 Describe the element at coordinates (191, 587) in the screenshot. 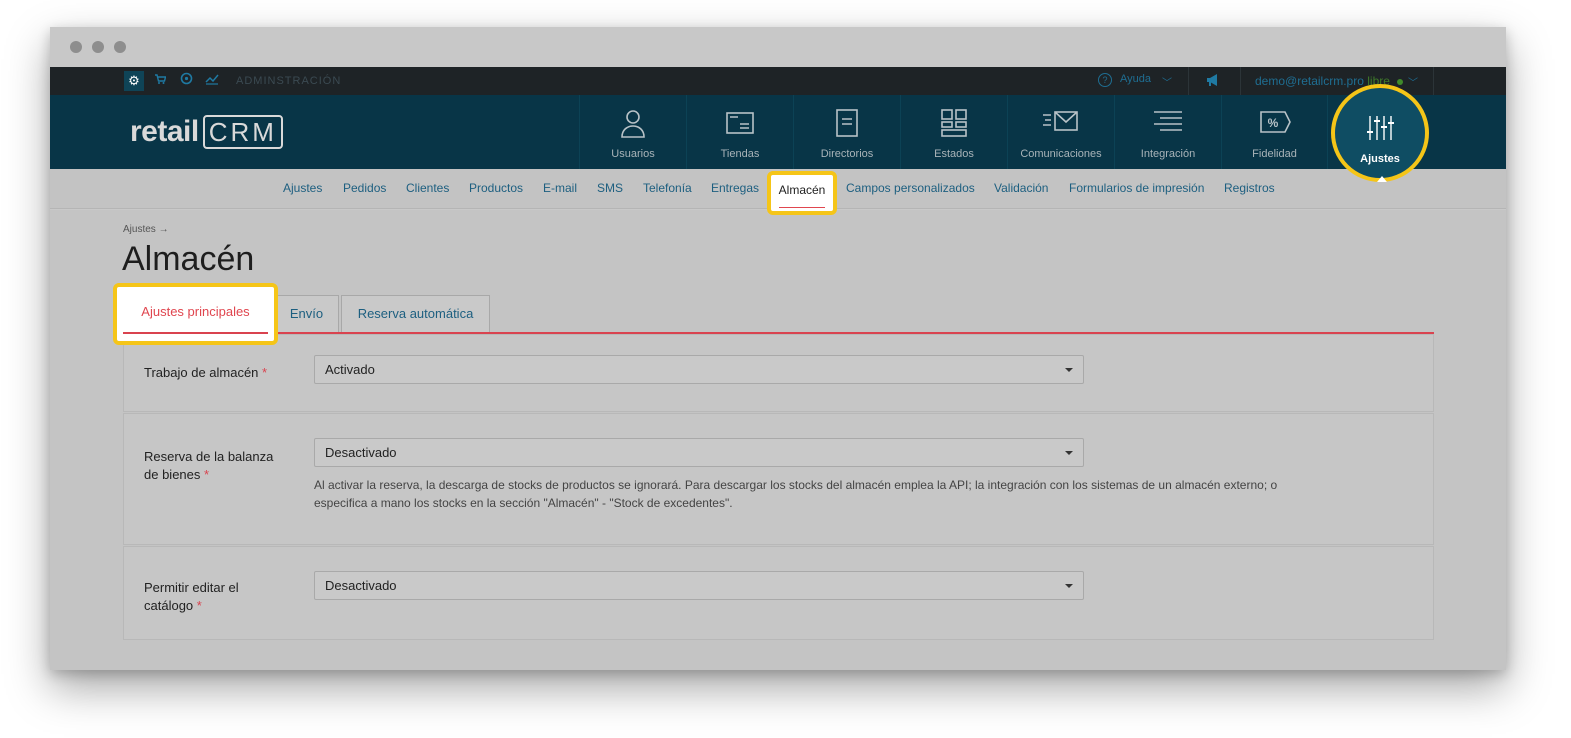

I see `catalog-label-line1: Permitir editar el` at that location.